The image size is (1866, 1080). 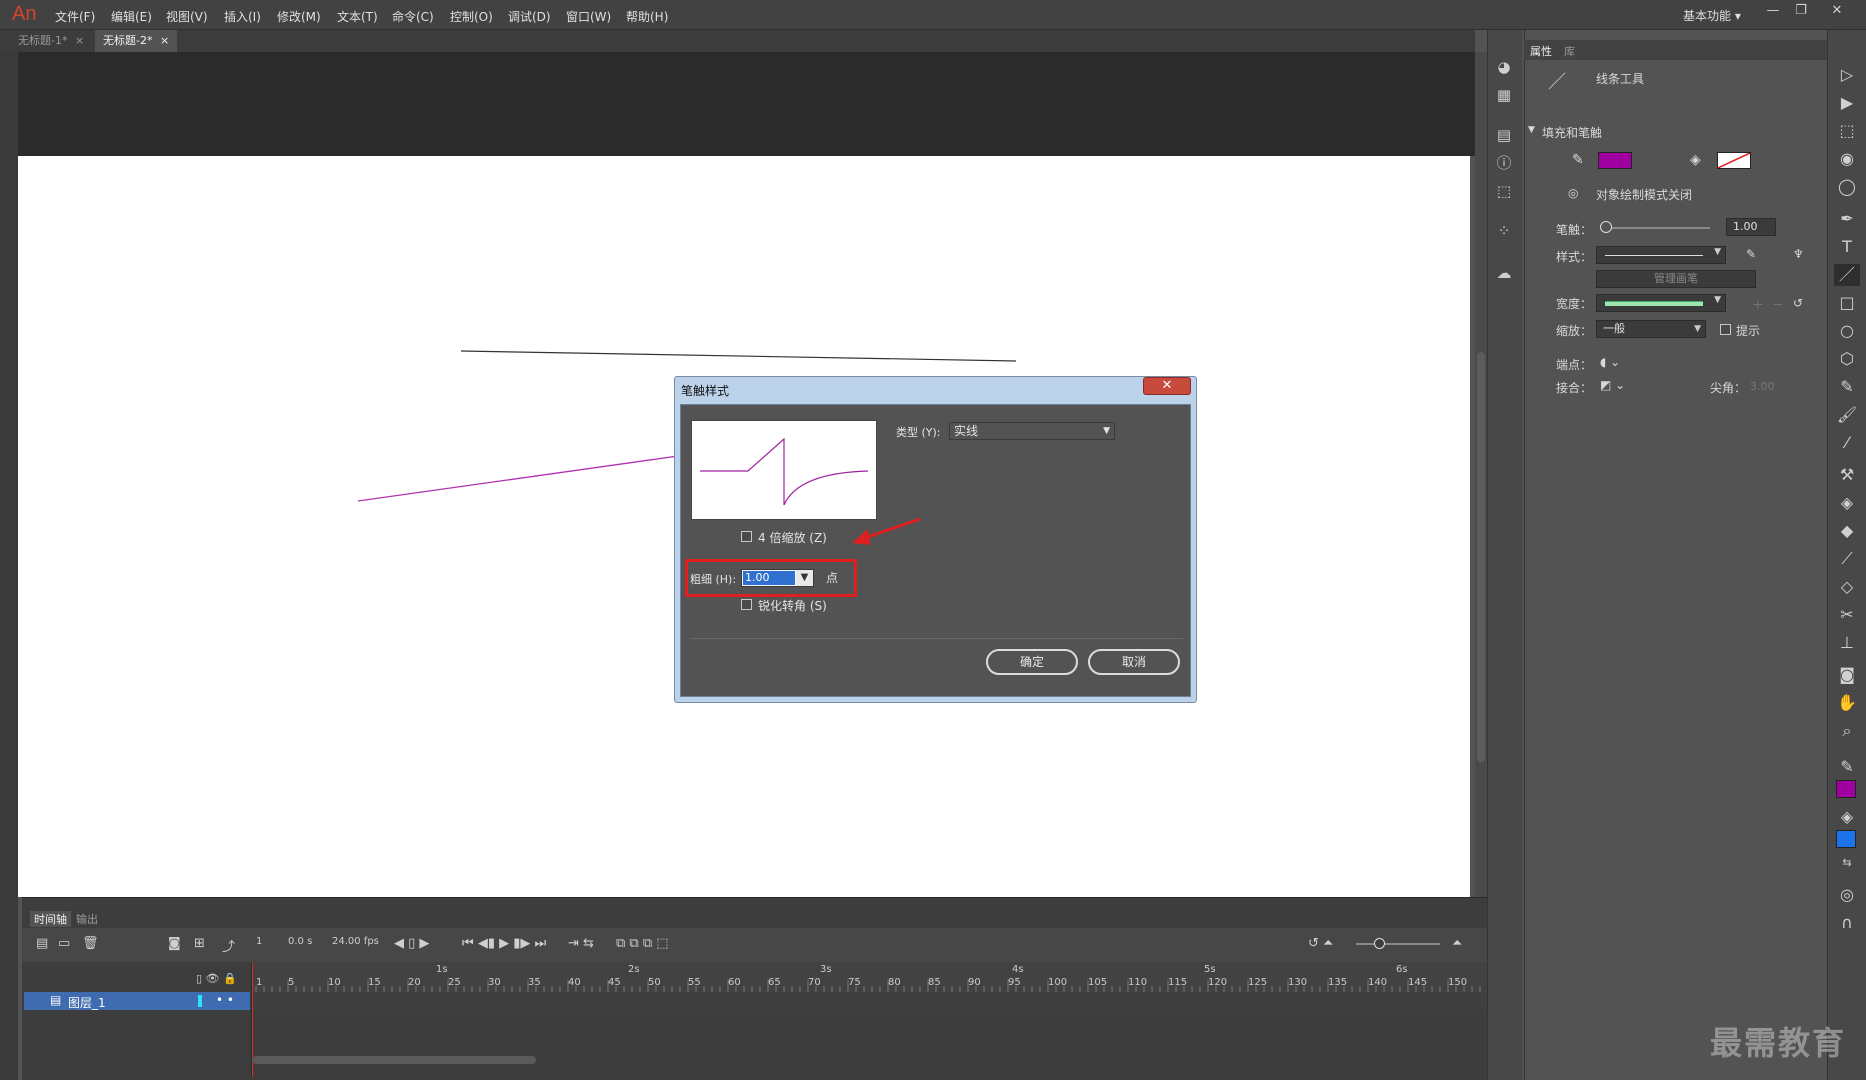 What do you see at coordinates (1847, 387) in the screenshot?
I see `pencil-tool-icon: ✎` at bounding box center [1847, 387].